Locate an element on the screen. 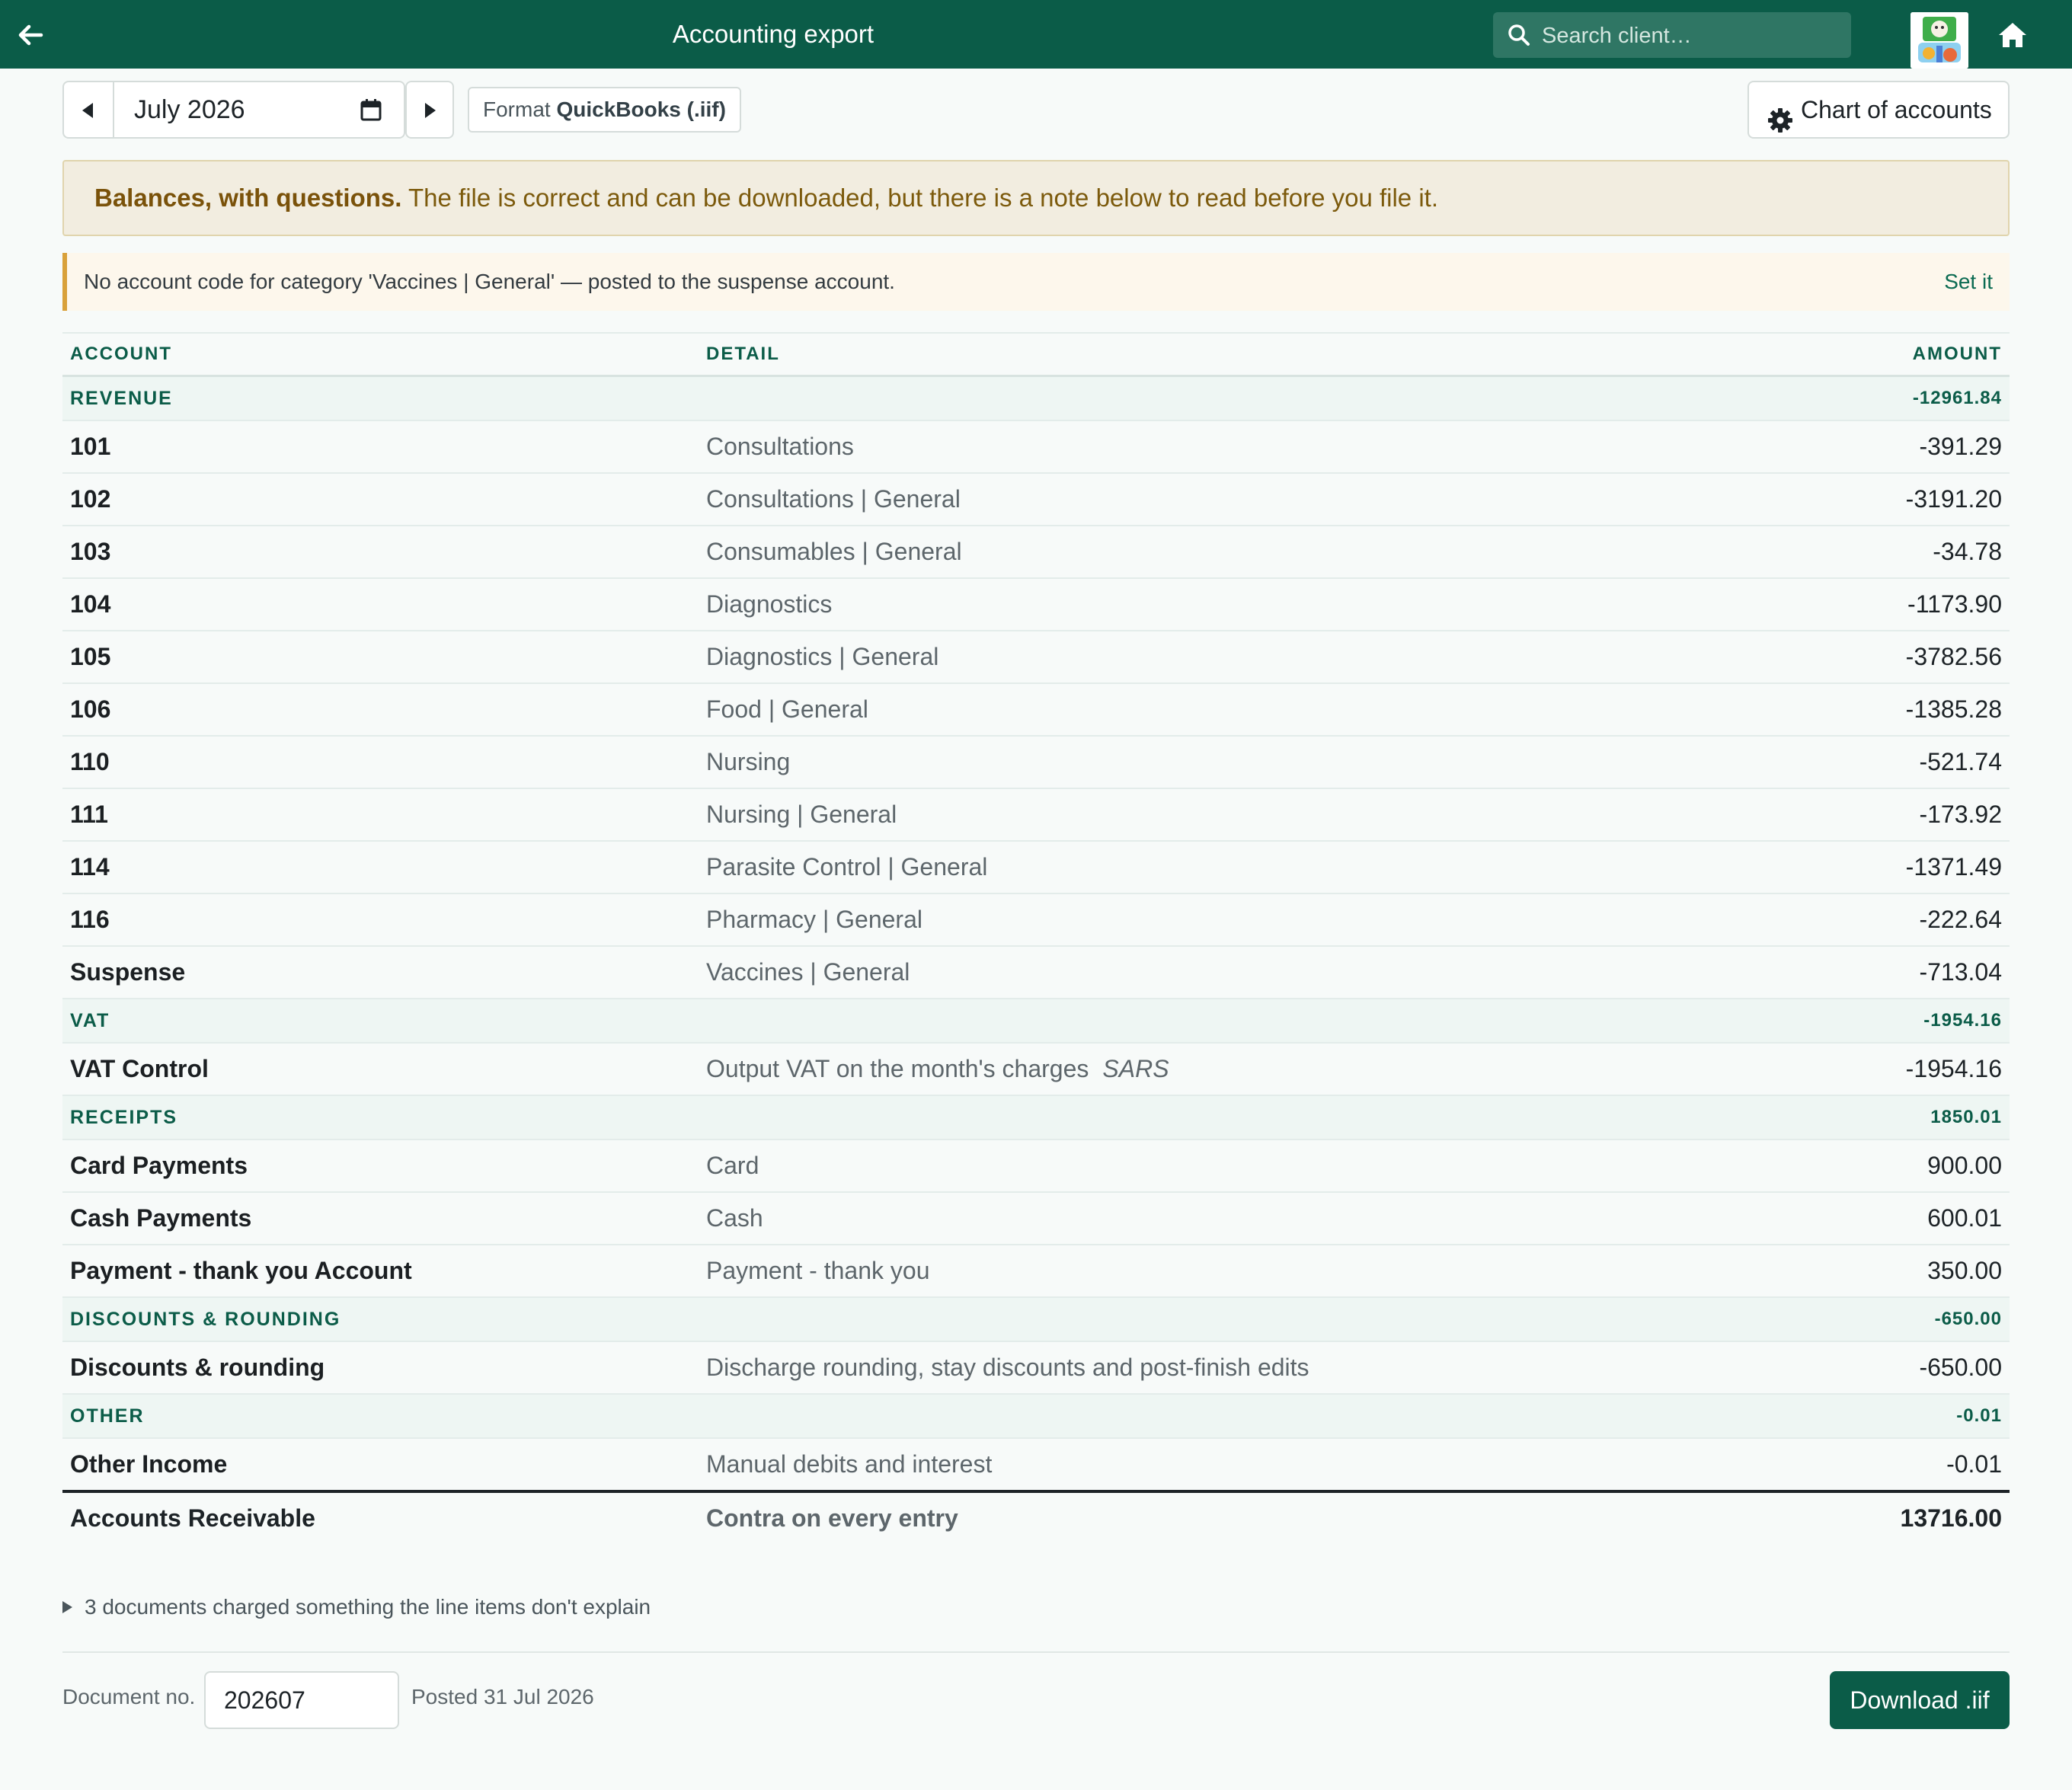 The image size is (2072, 1790). table-row: 102 Consultations | General -3191.20 is located at coordinates (1036, 499).